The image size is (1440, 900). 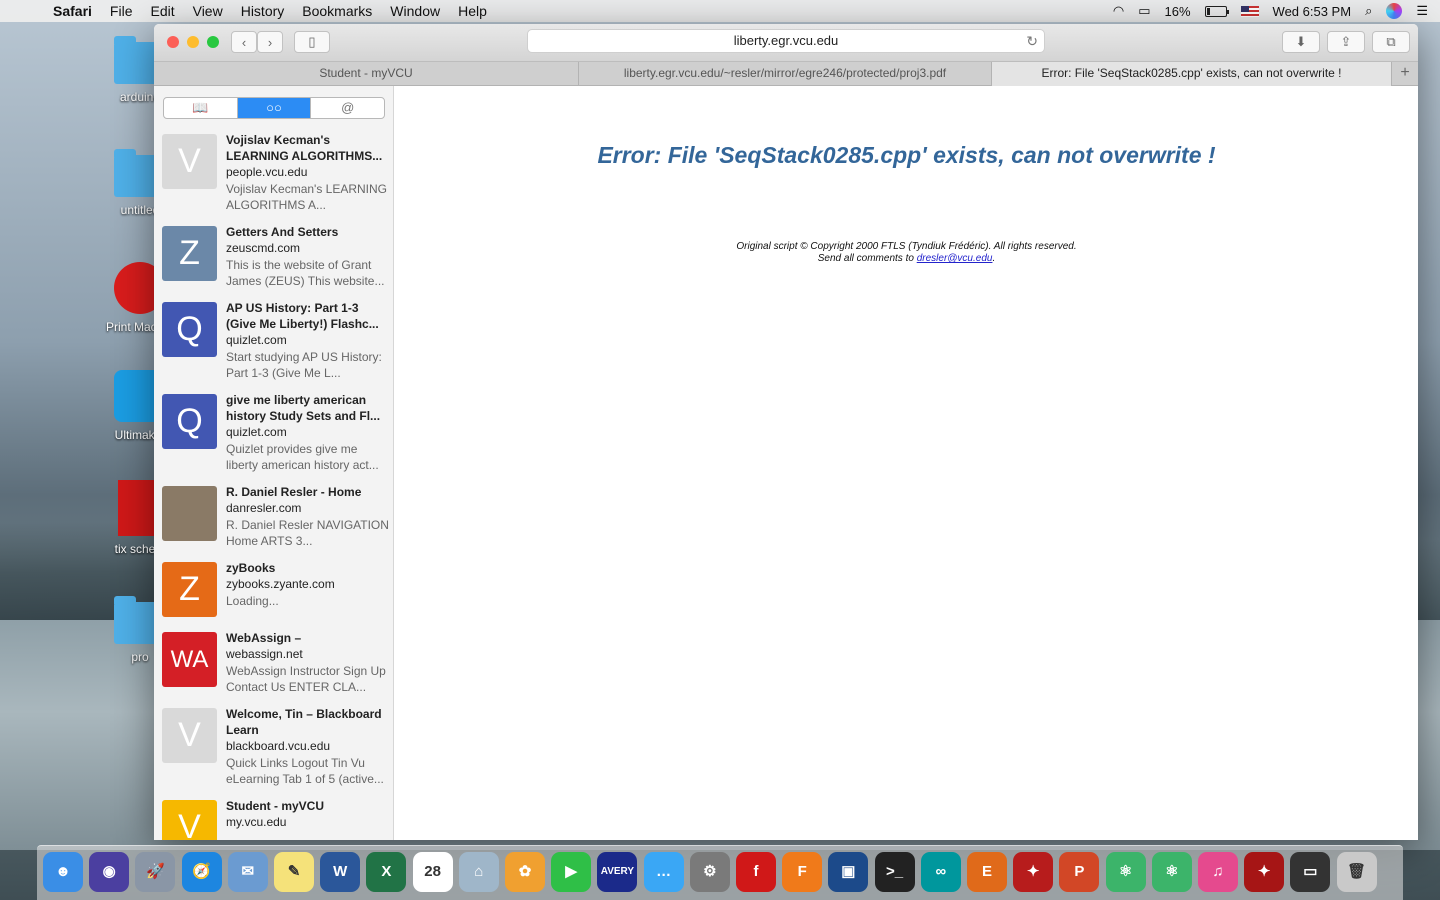 What do you see at coordinates (1264, 872) in the screenshot?
I see `dock-acrobat-reader-icon: ✦` at bounding box center [1264, 872].